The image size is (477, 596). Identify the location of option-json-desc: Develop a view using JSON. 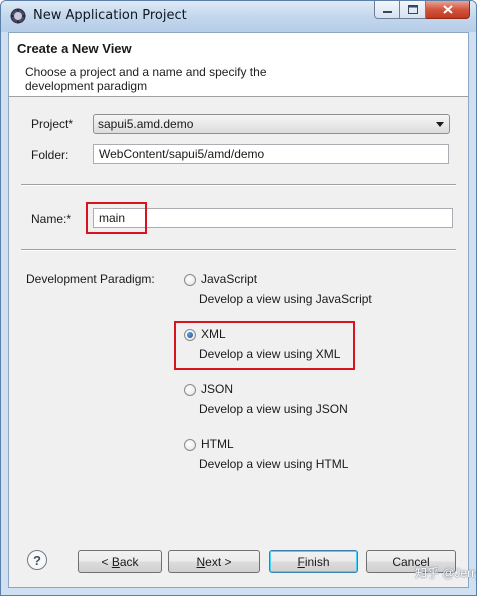
(273, 409).